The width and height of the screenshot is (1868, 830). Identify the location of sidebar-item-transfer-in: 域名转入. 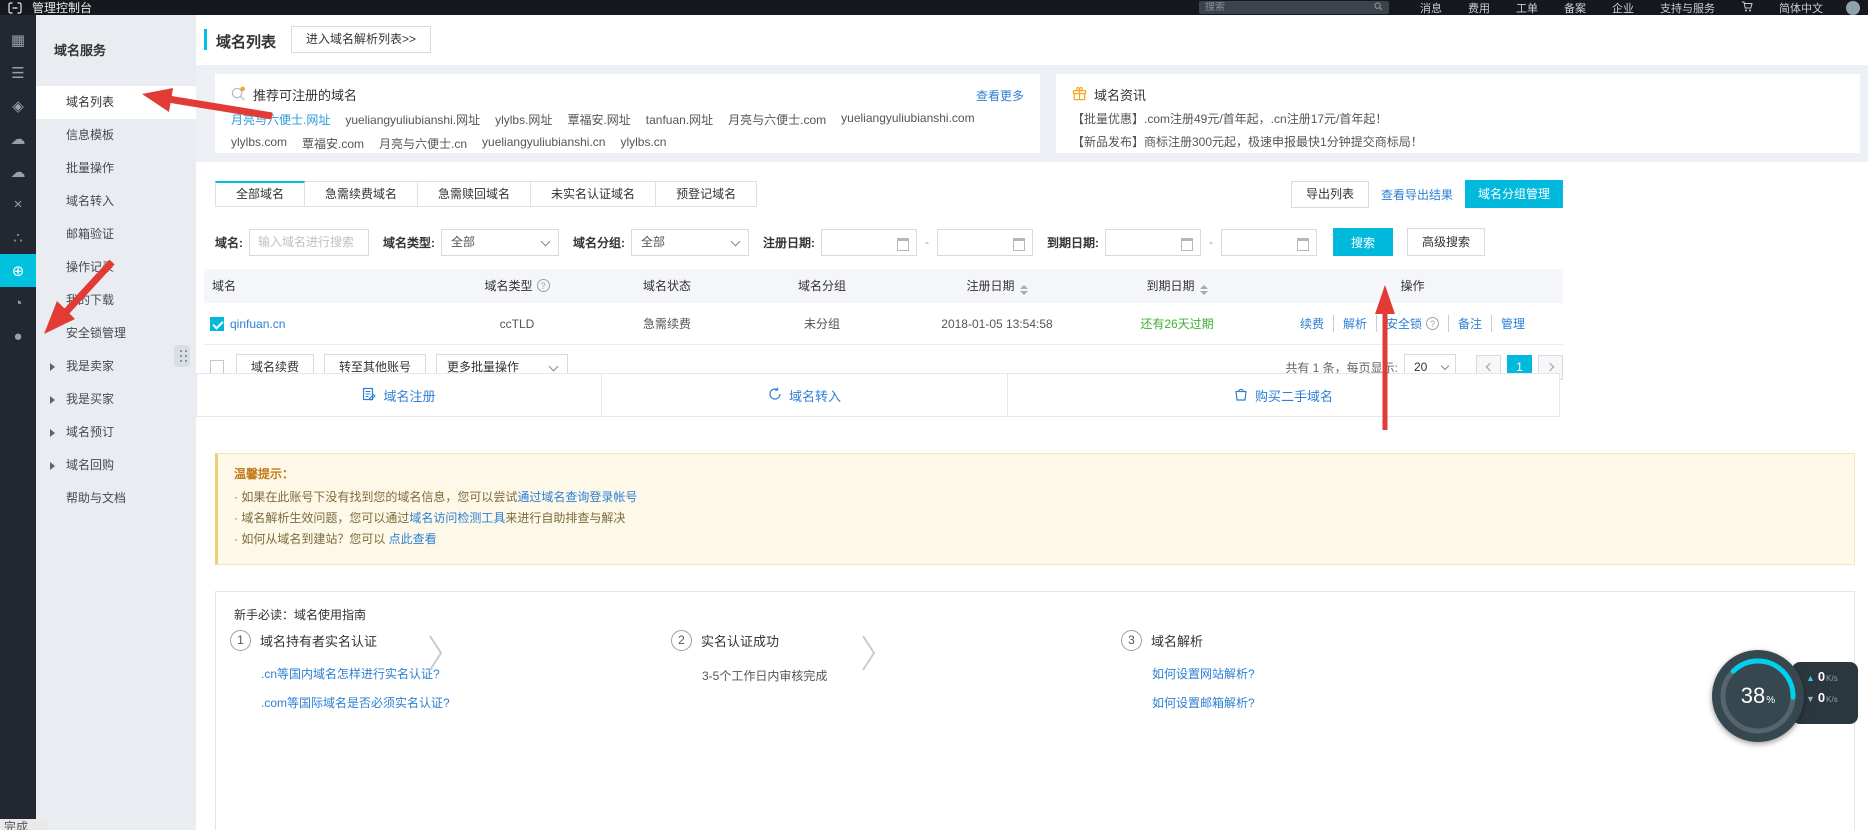
(116, 201).